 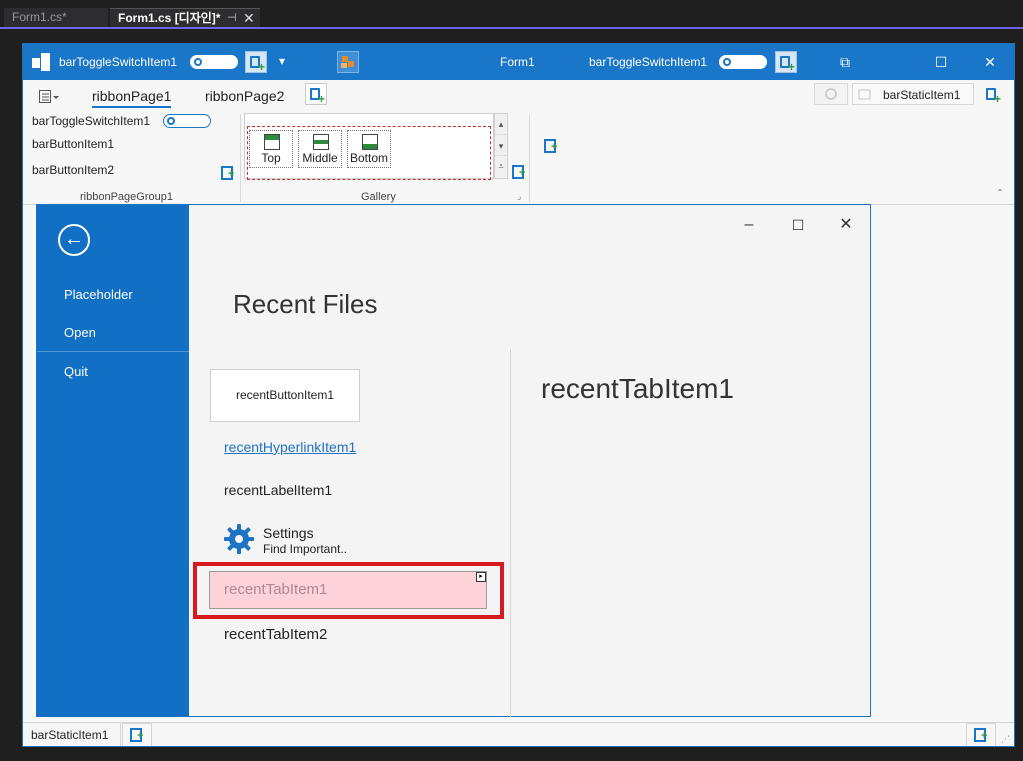 What do you see at coordinates (786, 62) in the screenshot?
I see `add-toolbar-item-right-button` at bounding box center [786, 62].